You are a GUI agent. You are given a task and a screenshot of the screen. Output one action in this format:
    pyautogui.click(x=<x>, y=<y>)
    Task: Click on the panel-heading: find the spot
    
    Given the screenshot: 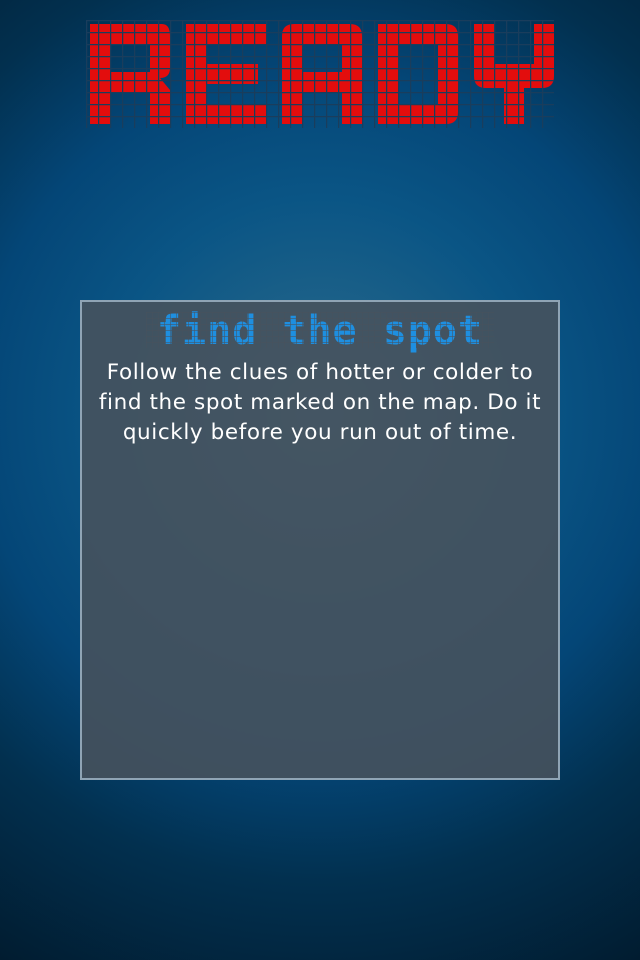 What is the action you would take?
    pyautogui.click(x=320, y=331)
    